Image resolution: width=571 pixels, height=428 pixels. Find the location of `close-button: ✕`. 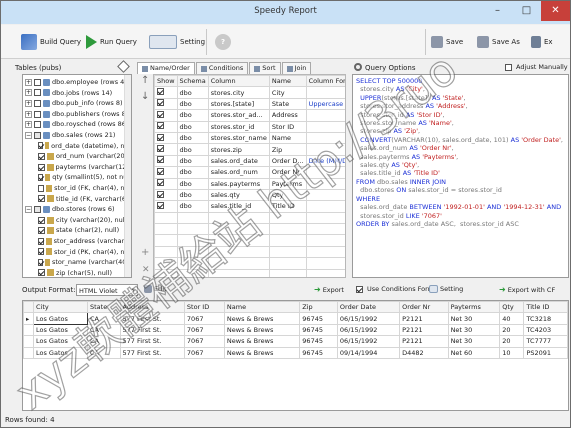

close-button: ✕ is located at coordinates (555, 11).